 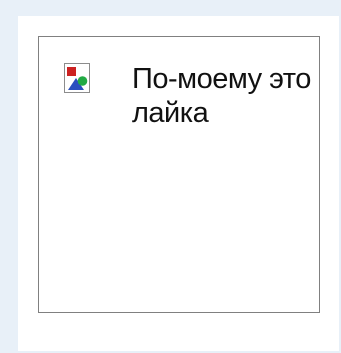 What do you see at coordinates (221, 96) in the screenshot?
I see `image-alt-text: По-моему это лайка` at bounding box center [221, 96].